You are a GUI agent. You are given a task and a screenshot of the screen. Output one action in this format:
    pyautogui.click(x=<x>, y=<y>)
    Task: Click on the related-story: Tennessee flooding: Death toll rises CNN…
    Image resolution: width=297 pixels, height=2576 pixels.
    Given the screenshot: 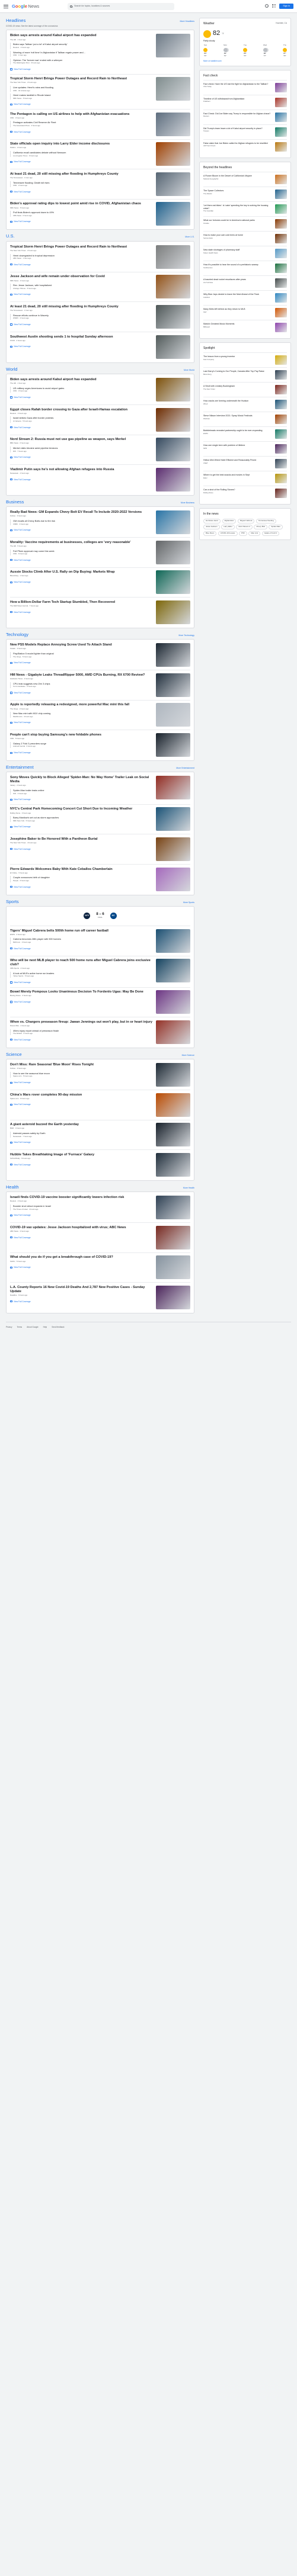 What is the action you would take?
    pyautogui.click(x=81, y=184)
    